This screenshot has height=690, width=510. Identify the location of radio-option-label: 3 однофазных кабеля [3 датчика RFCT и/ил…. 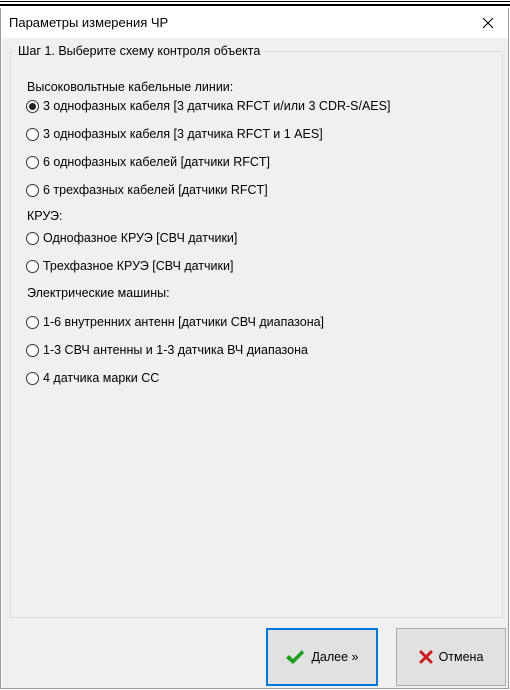
(217, 106).